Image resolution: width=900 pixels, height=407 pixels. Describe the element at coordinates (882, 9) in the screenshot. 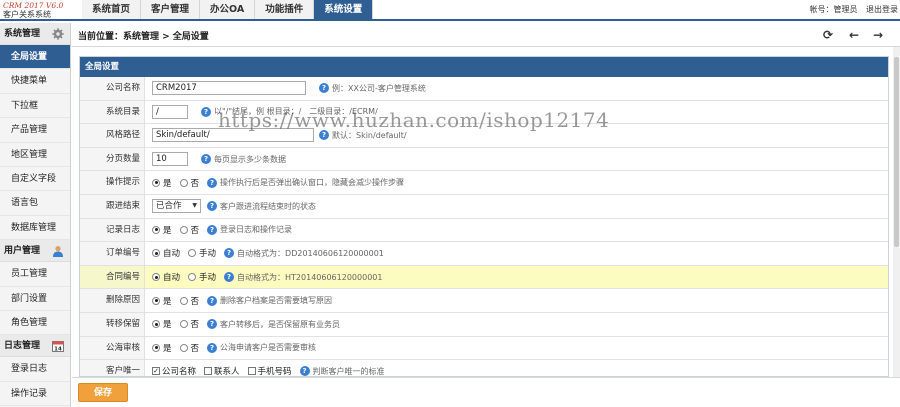

I see `logout-link: 退出登录` at that location.